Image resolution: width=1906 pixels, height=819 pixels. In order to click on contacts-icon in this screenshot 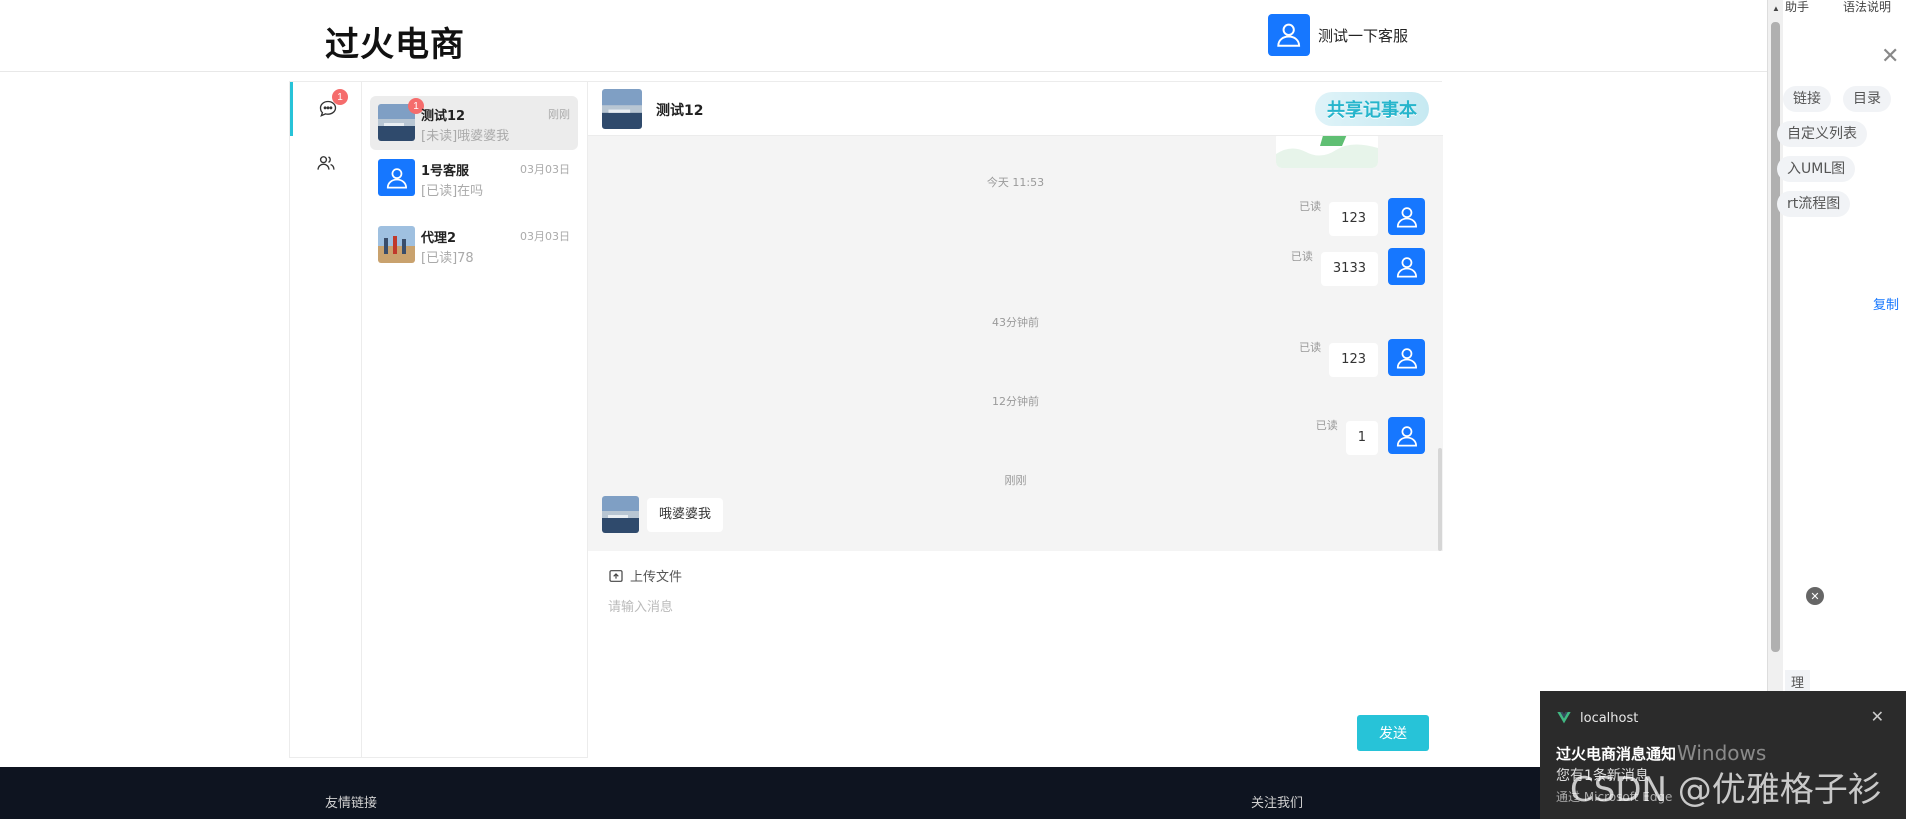, I will do `click(326, 163)`.